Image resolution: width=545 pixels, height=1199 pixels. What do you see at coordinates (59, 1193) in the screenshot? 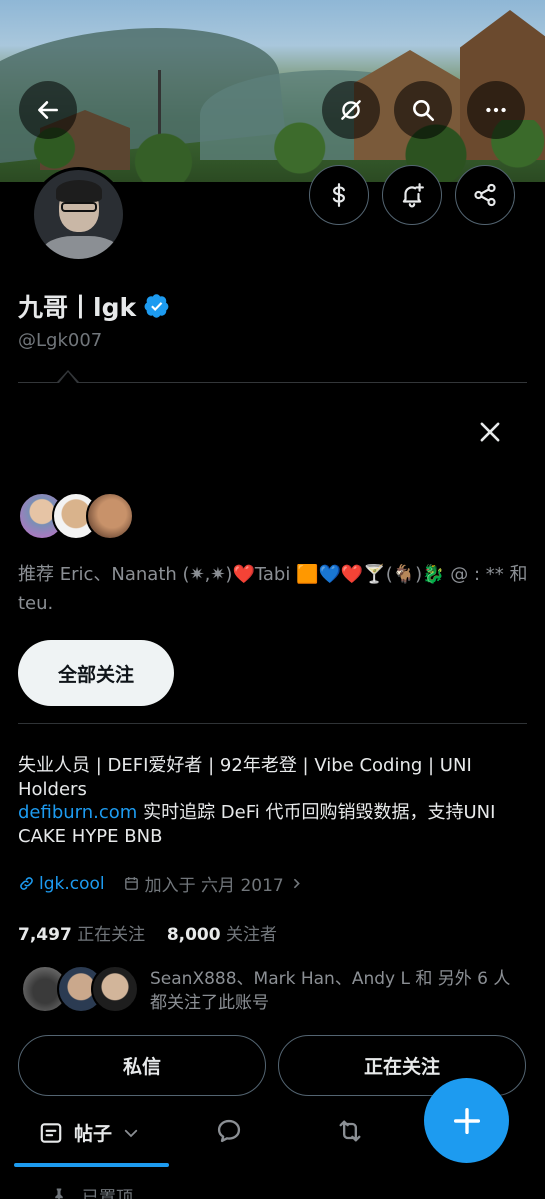
I see `pin-icon` at bounding box center [59, 1193].